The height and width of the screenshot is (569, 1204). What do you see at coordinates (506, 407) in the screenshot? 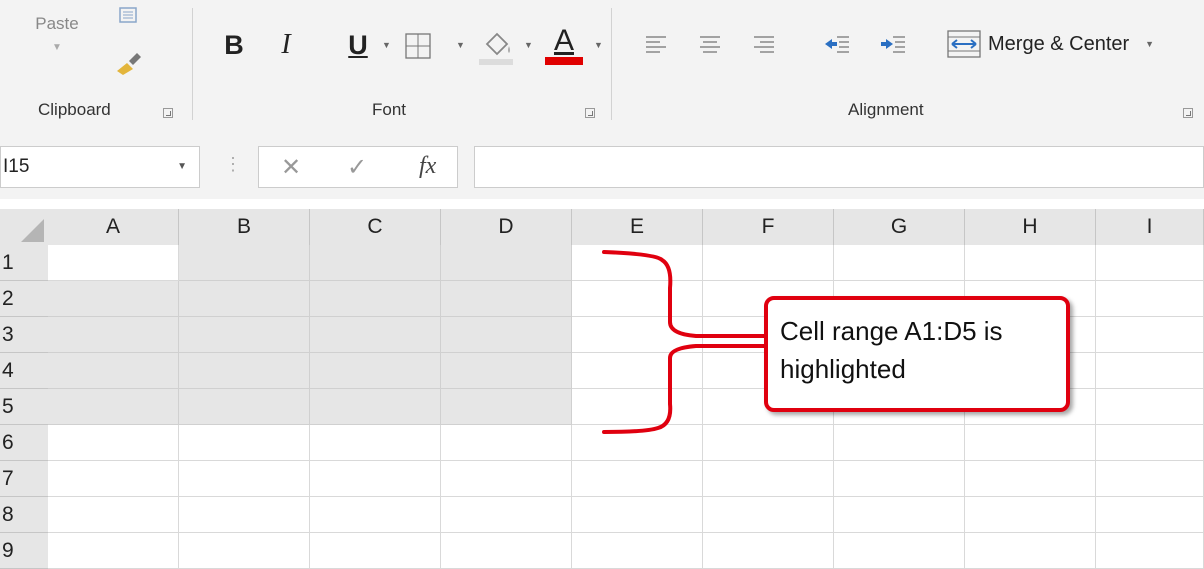
I see `cell-d5` at bounding box center [506, 407].